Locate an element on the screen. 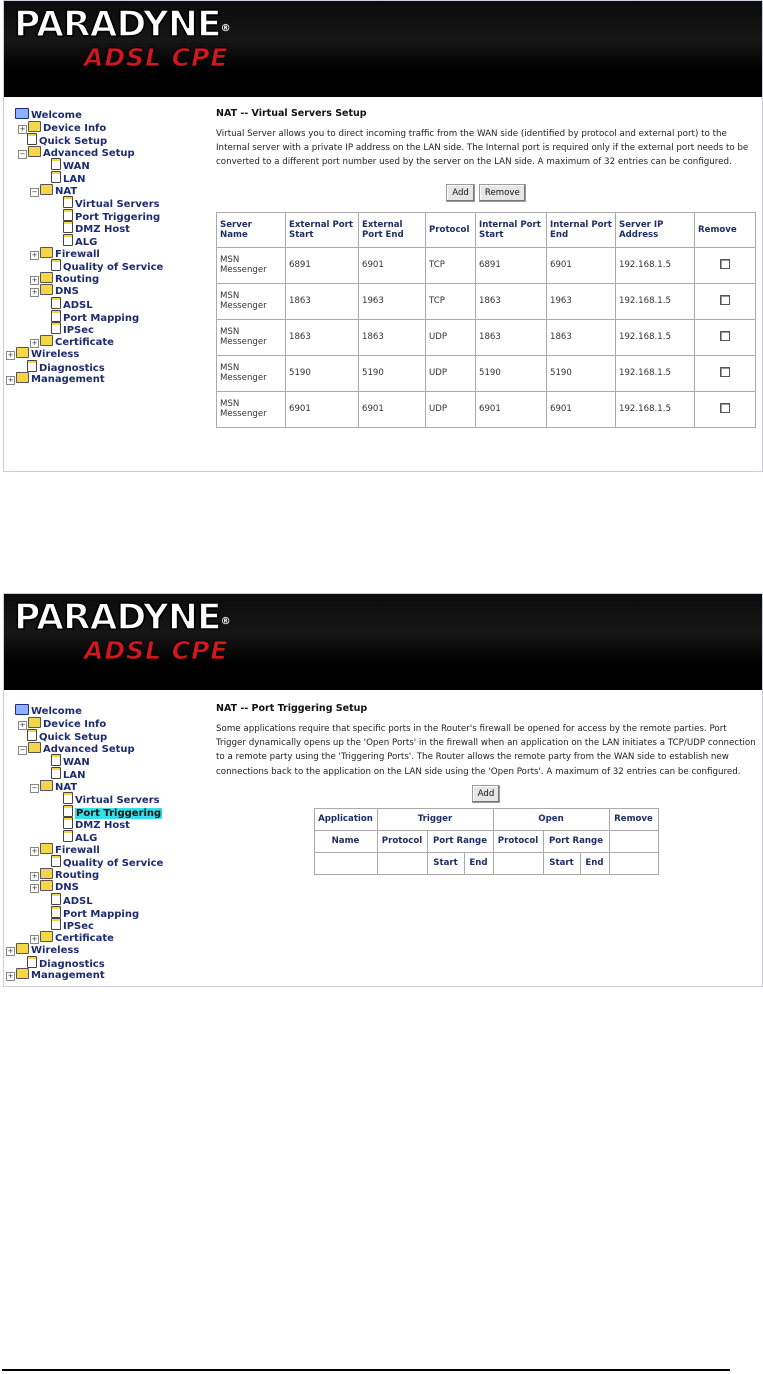 The width and height of the screenshot is (763, 1374). col-header: Internal Port End is located at coordinates (581, 229).